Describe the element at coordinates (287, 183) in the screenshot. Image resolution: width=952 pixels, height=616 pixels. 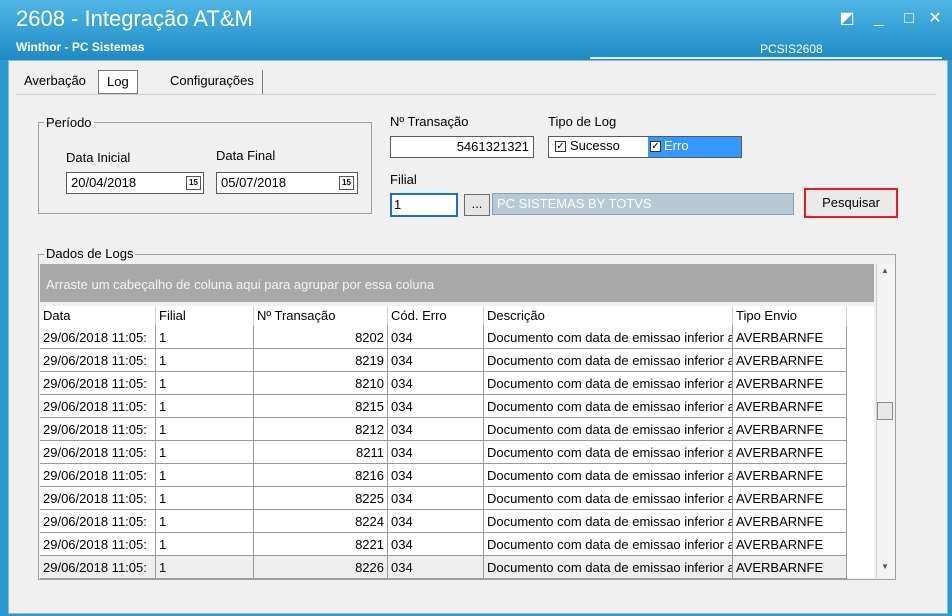
I see `data-final-input: 05/07/2018` at that location.